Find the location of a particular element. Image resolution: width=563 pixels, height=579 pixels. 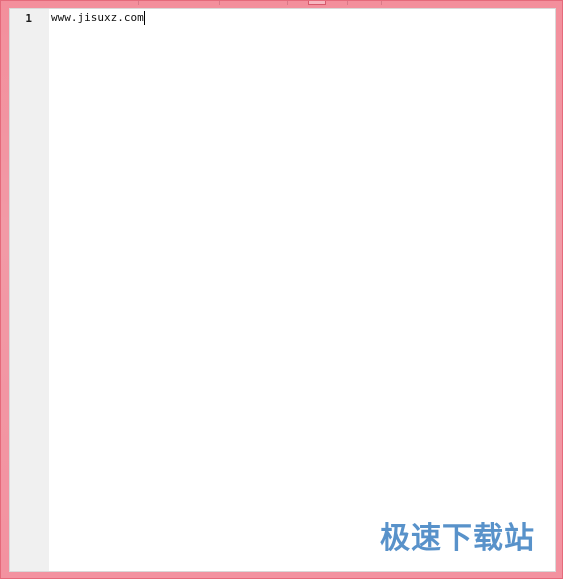

line-number-gutter: 1 is located at coordinates (29, 290).